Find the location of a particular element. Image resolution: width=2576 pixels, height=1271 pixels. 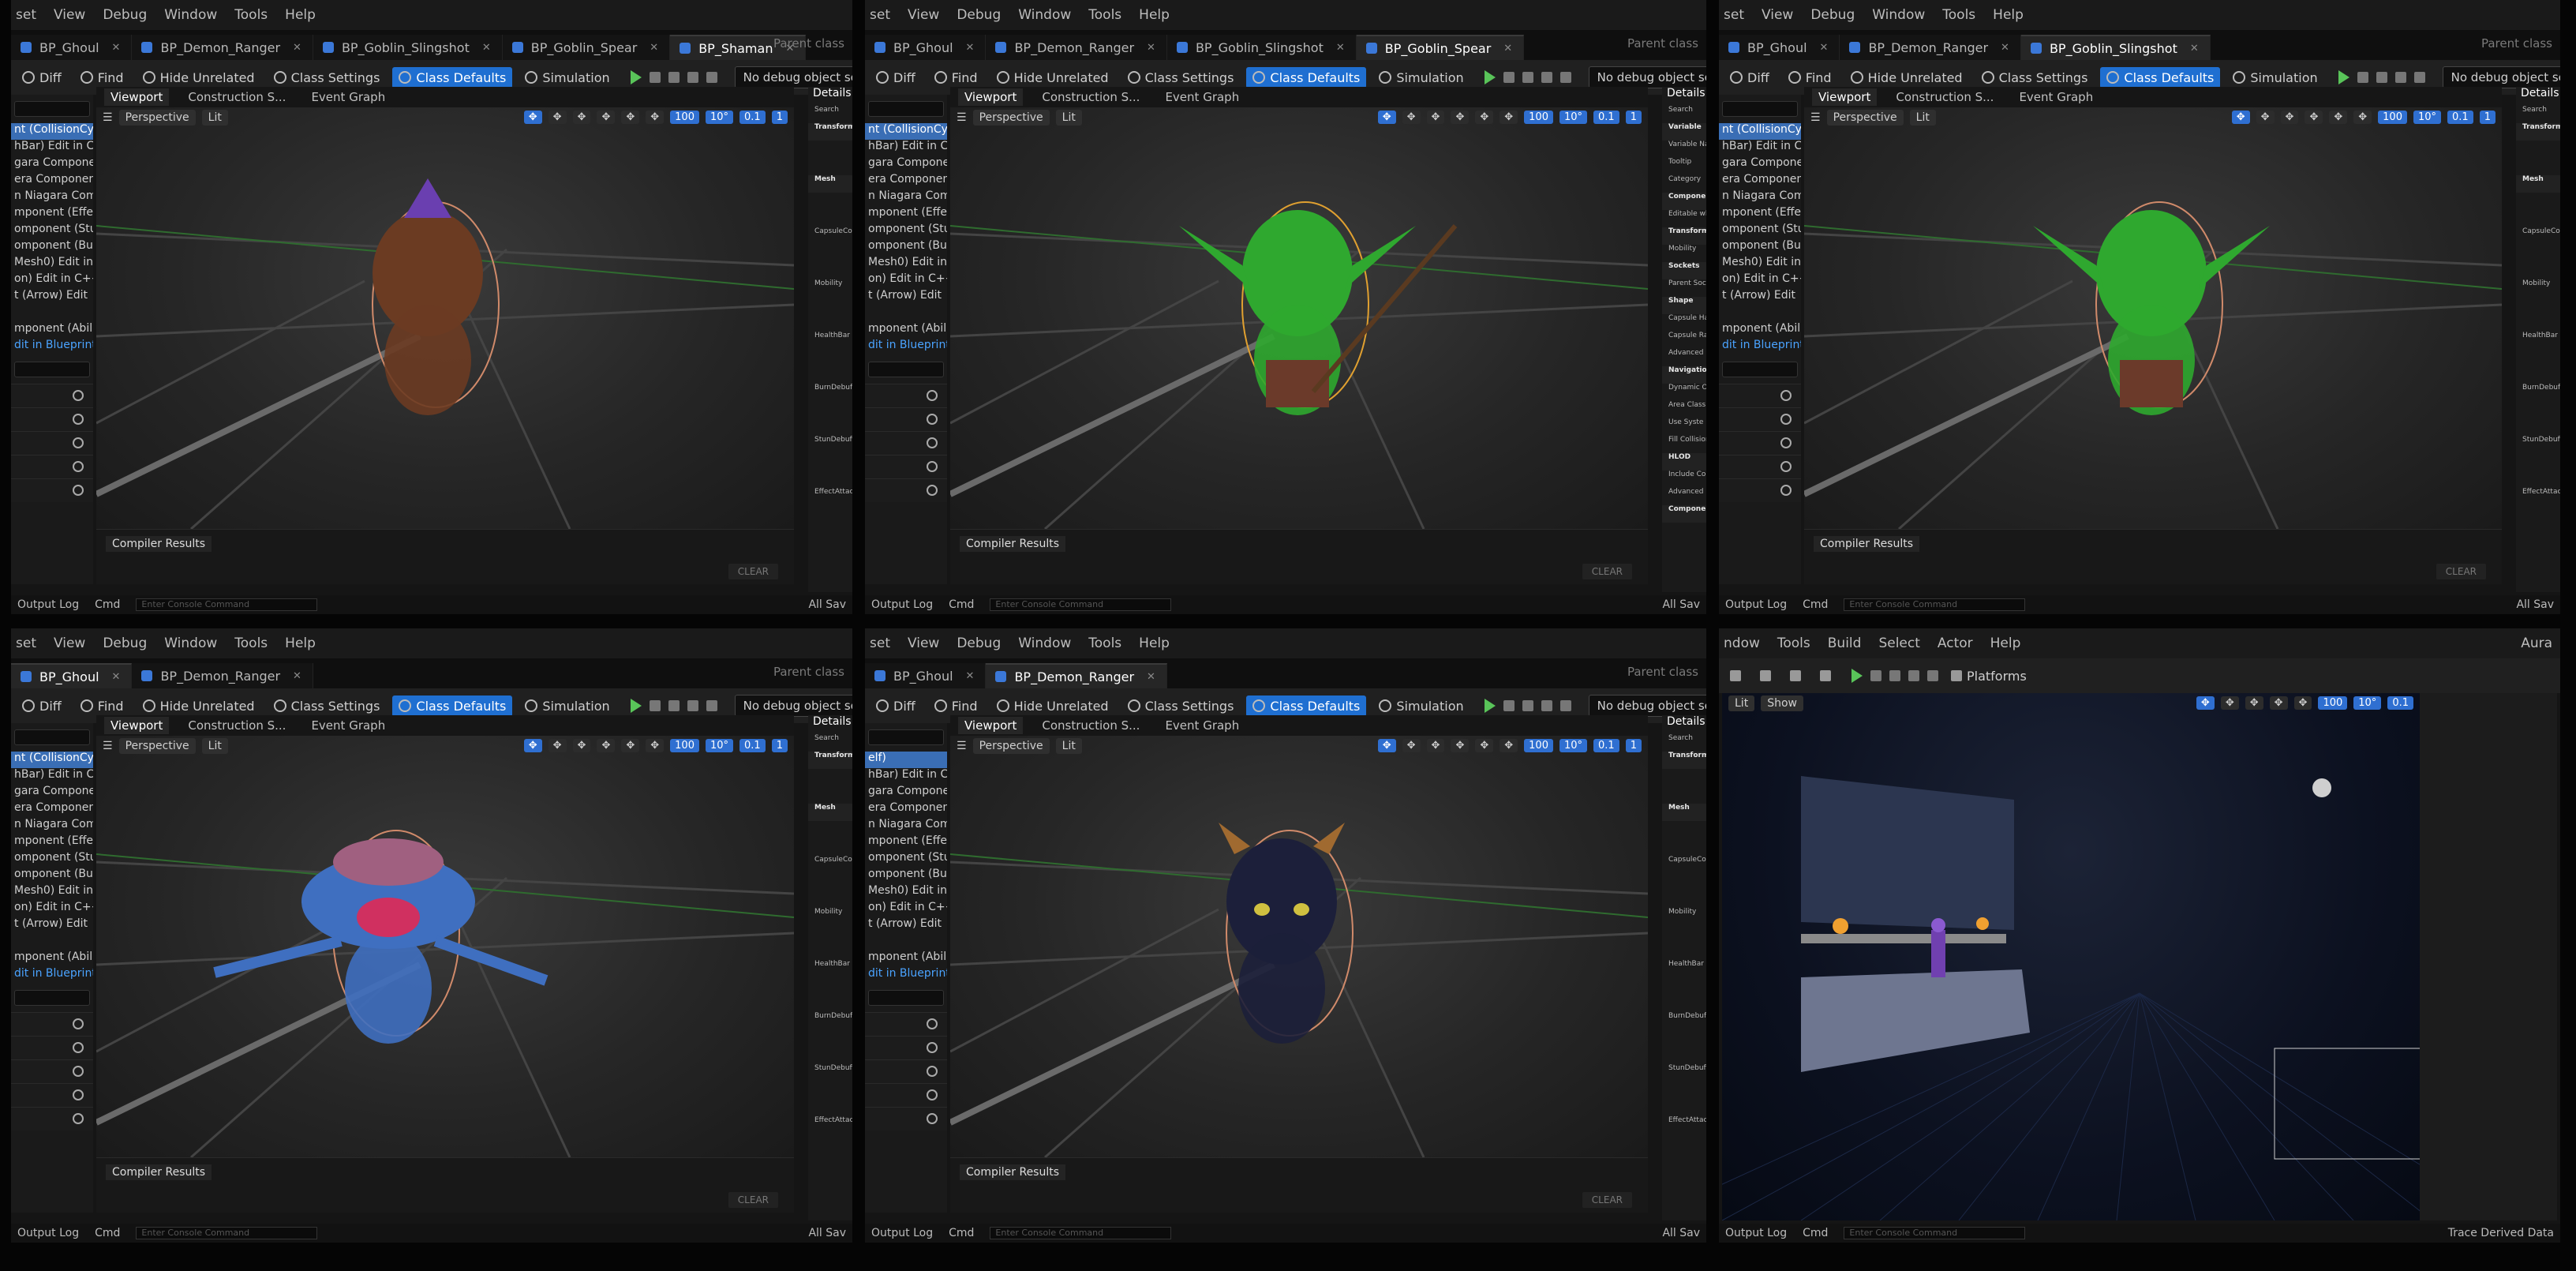

details-row: Fill Collision is located at coordinates (1684, 444).